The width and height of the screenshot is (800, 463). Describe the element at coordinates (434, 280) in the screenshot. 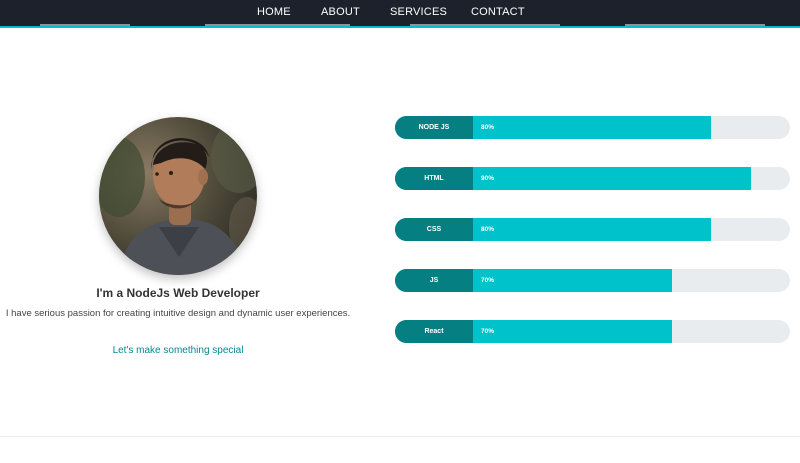

I see `skill-label: JS` at that location.